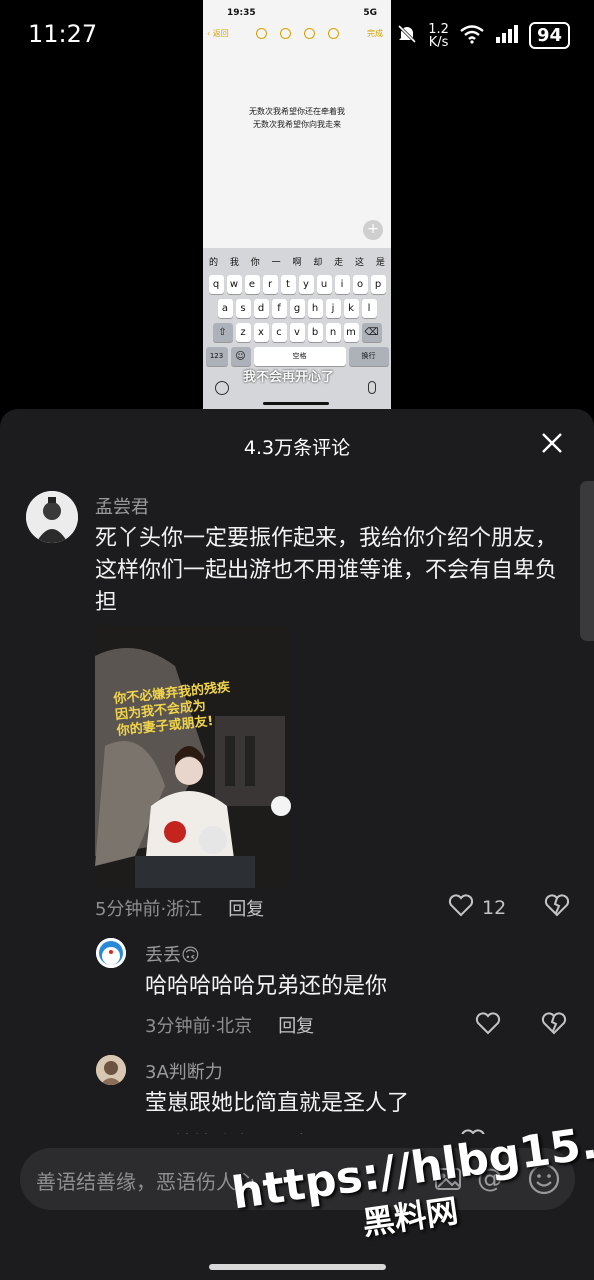  What do you see at coordinates (310, 33) in the screenshot?
I see `share-icon` at bounding box center [310, 33].